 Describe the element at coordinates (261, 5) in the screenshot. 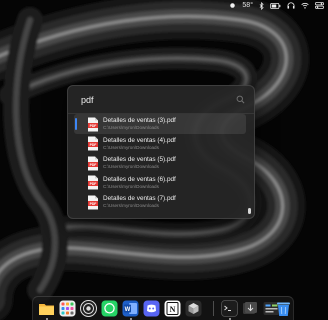

I see `bluetooth-icon` at that location.